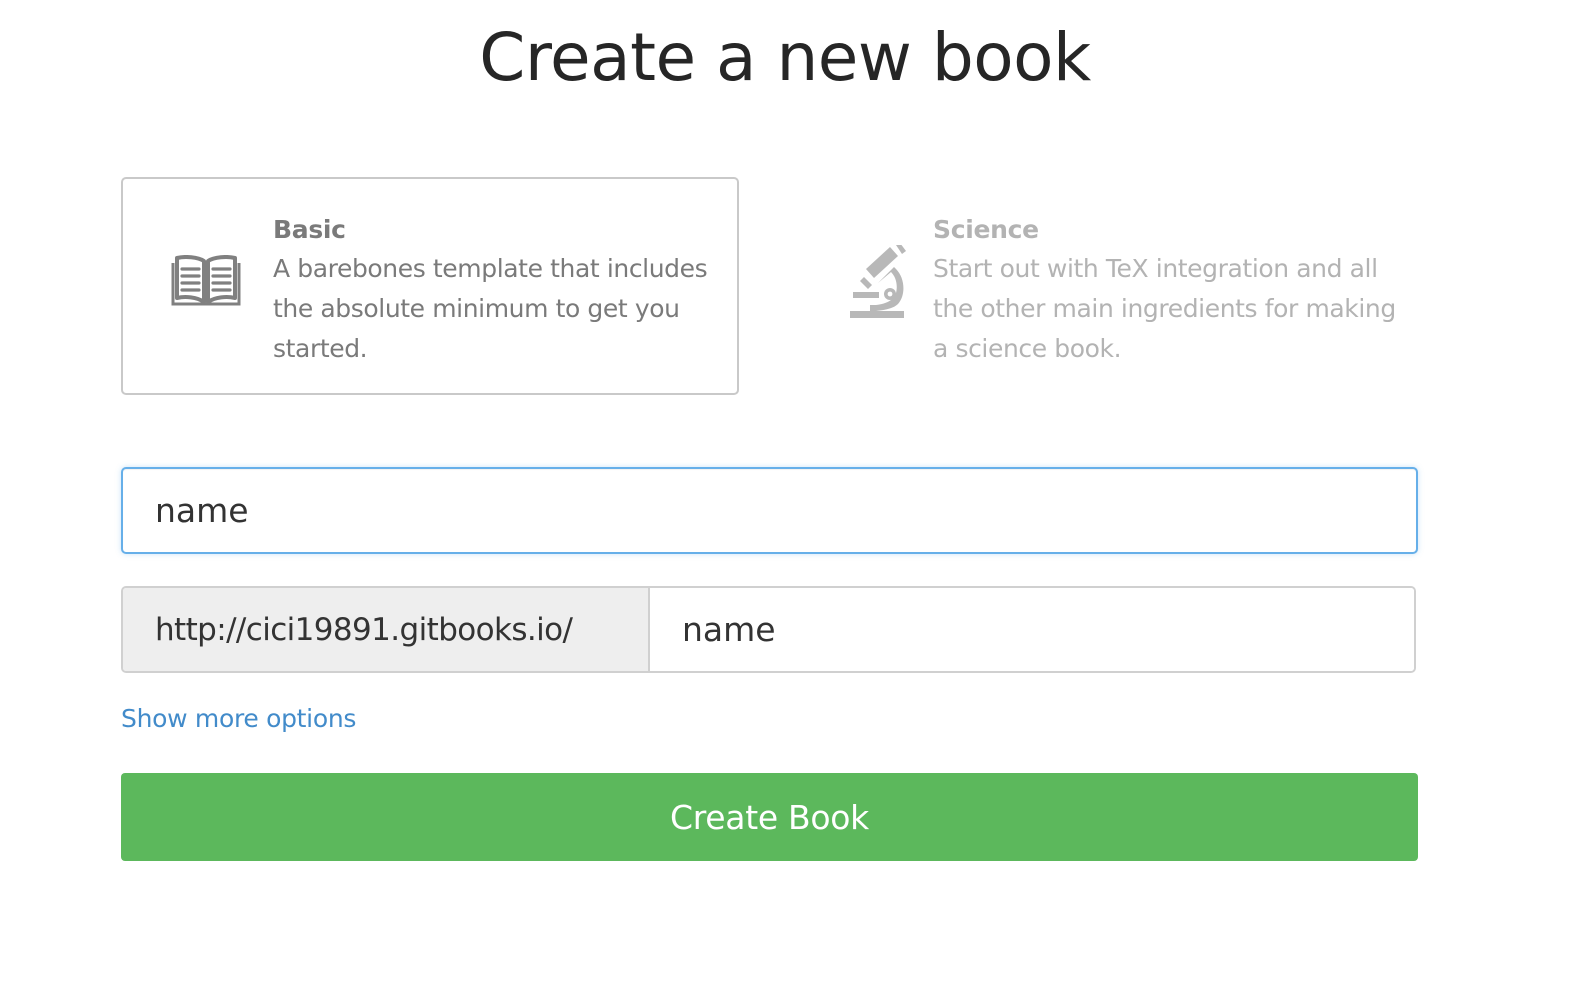  Describe the element at coordinates (238, 718) in the screenshot. I see `show-more-options-link: Show more options` at that location.